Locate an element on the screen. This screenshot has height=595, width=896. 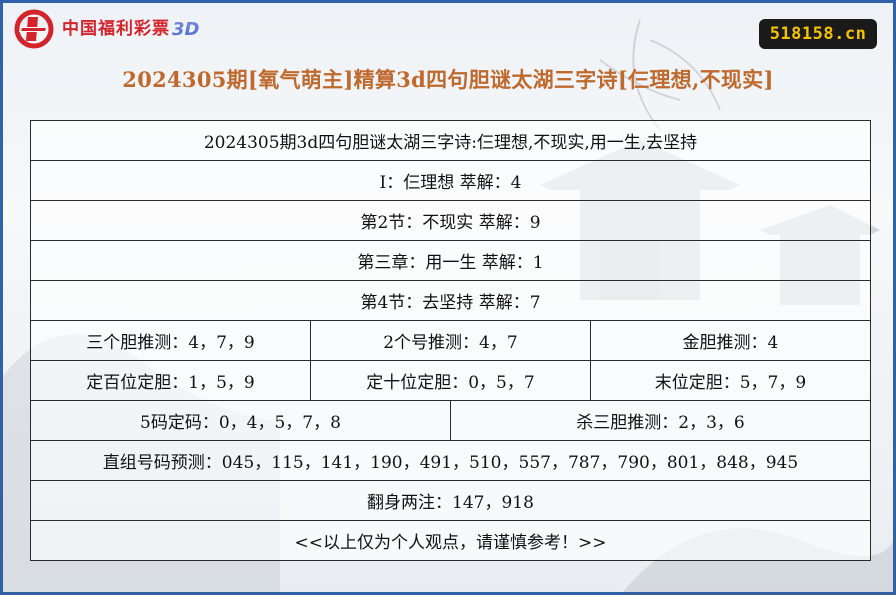
table-row: 5码定码：0，4，5，7，8 杀三胆推测：2，3，6 is located at coordinates (451, 420).